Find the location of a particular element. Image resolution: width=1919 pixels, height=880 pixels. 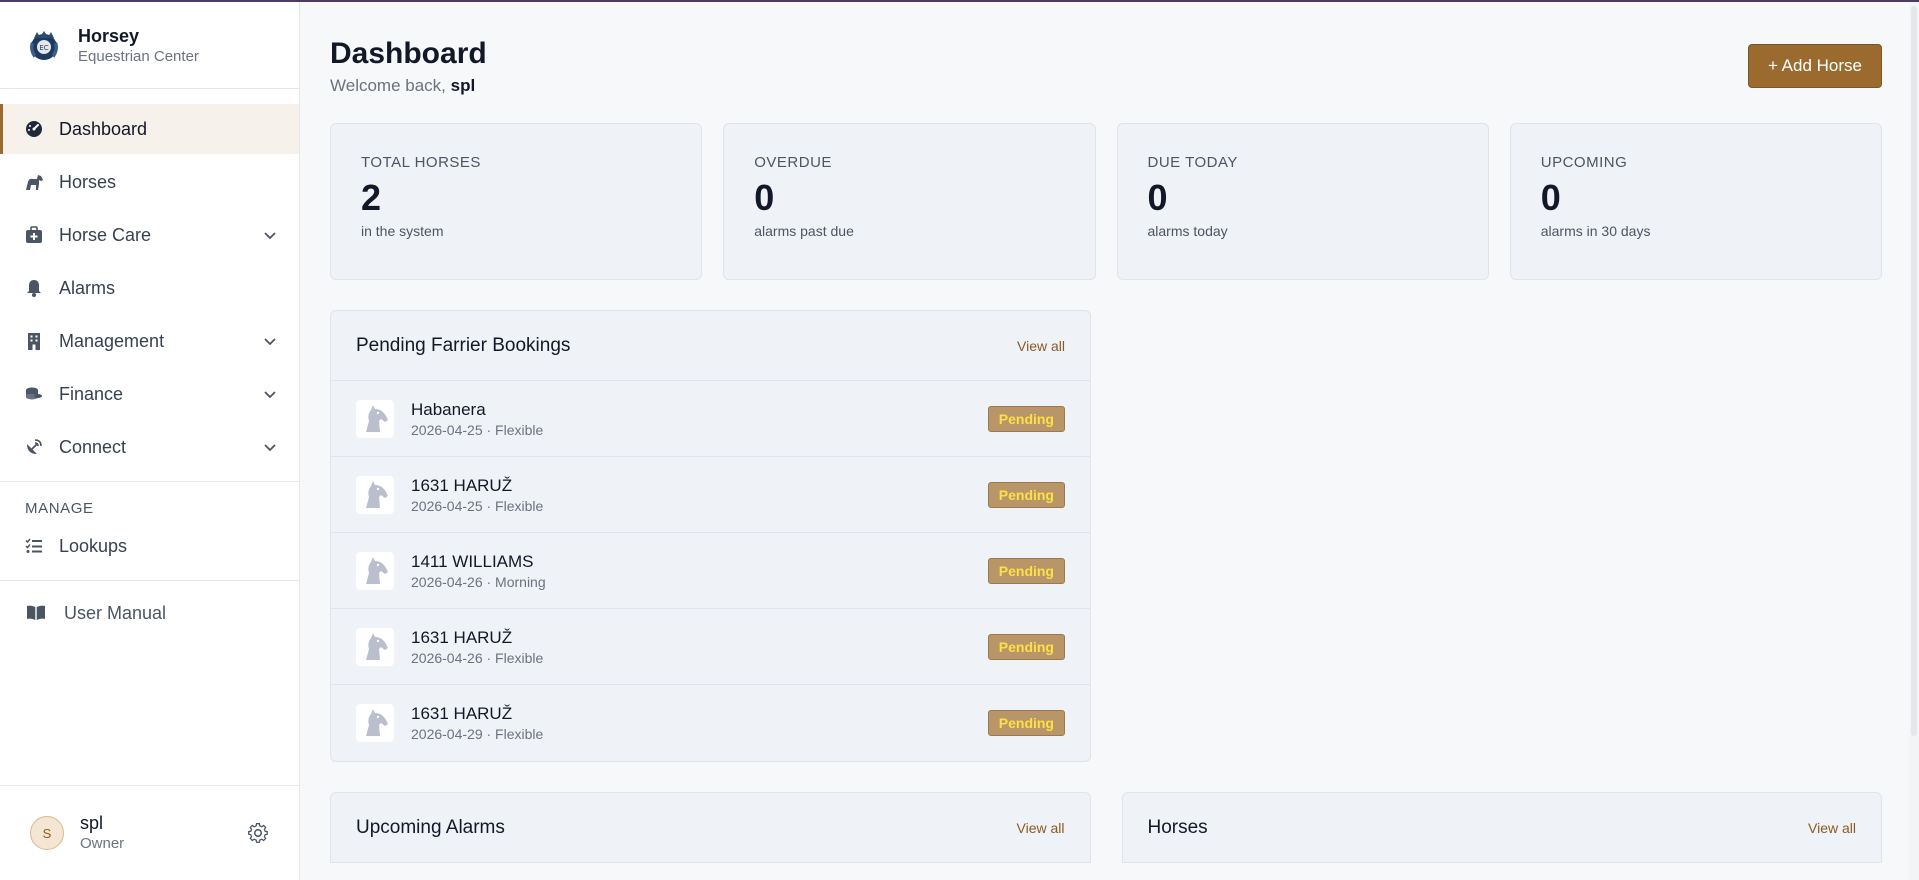

user-profile: S spl Owner is located at coordinates (149, 832).